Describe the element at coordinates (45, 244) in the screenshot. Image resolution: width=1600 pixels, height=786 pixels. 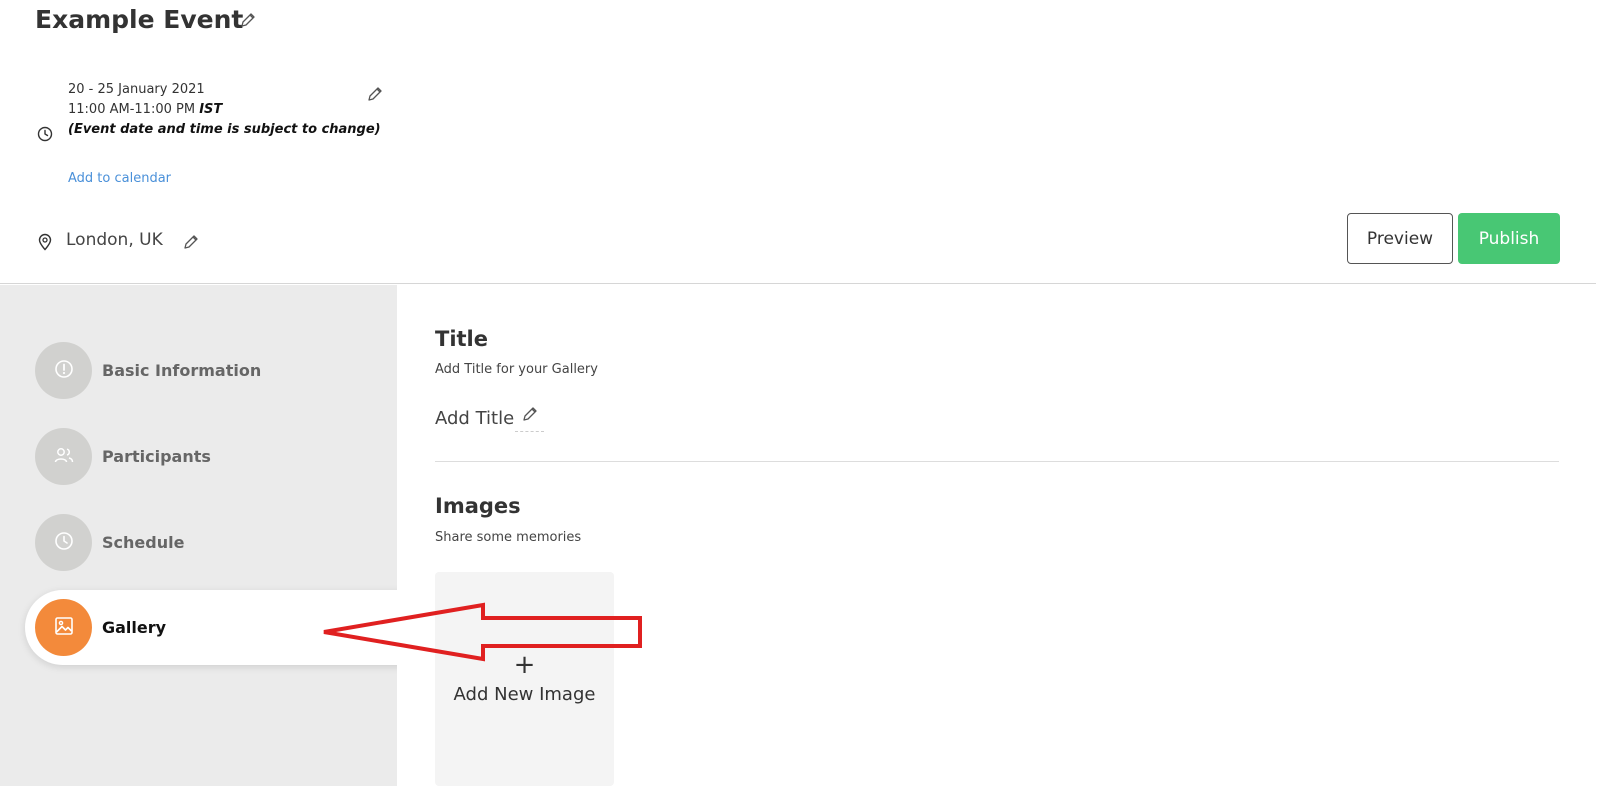
I see `location-pin-icon` at that location.